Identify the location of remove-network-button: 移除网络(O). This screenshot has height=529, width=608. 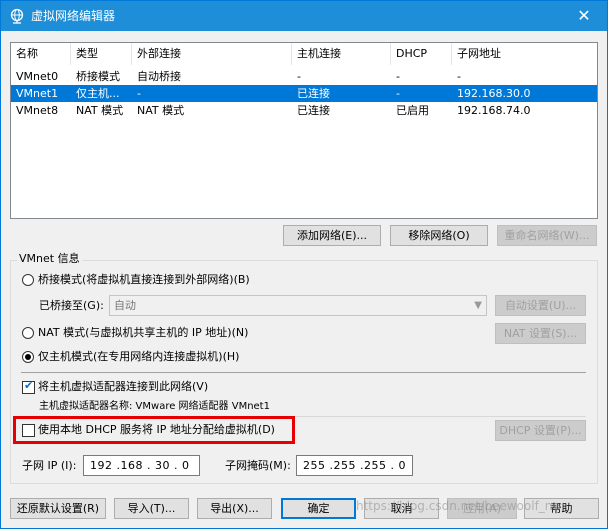
(439, 235).